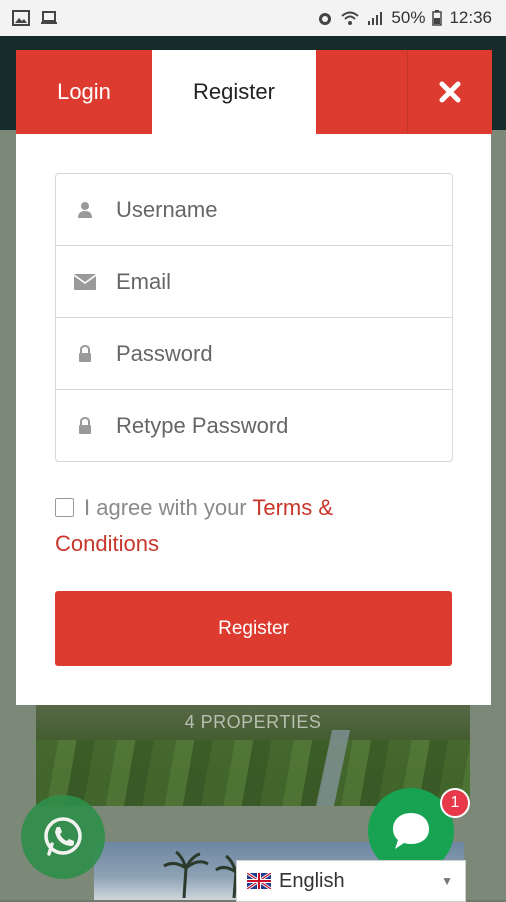 Image resolution: width=506 pixels, height=902 pixels. What do you see at coordinates (361, 92) in the screenshot?
I see `tab-bar-filler` at bounding box center [361, 92].